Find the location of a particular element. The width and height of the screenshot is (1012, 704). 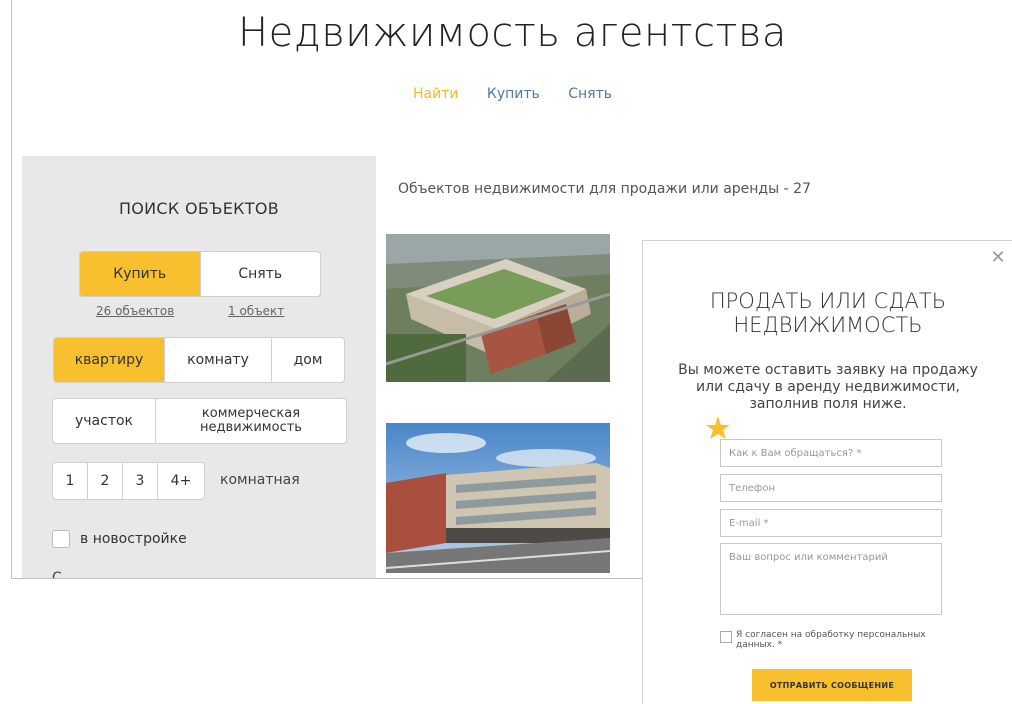

deal-buy-button: Купить is located at coordinates (140, 274).